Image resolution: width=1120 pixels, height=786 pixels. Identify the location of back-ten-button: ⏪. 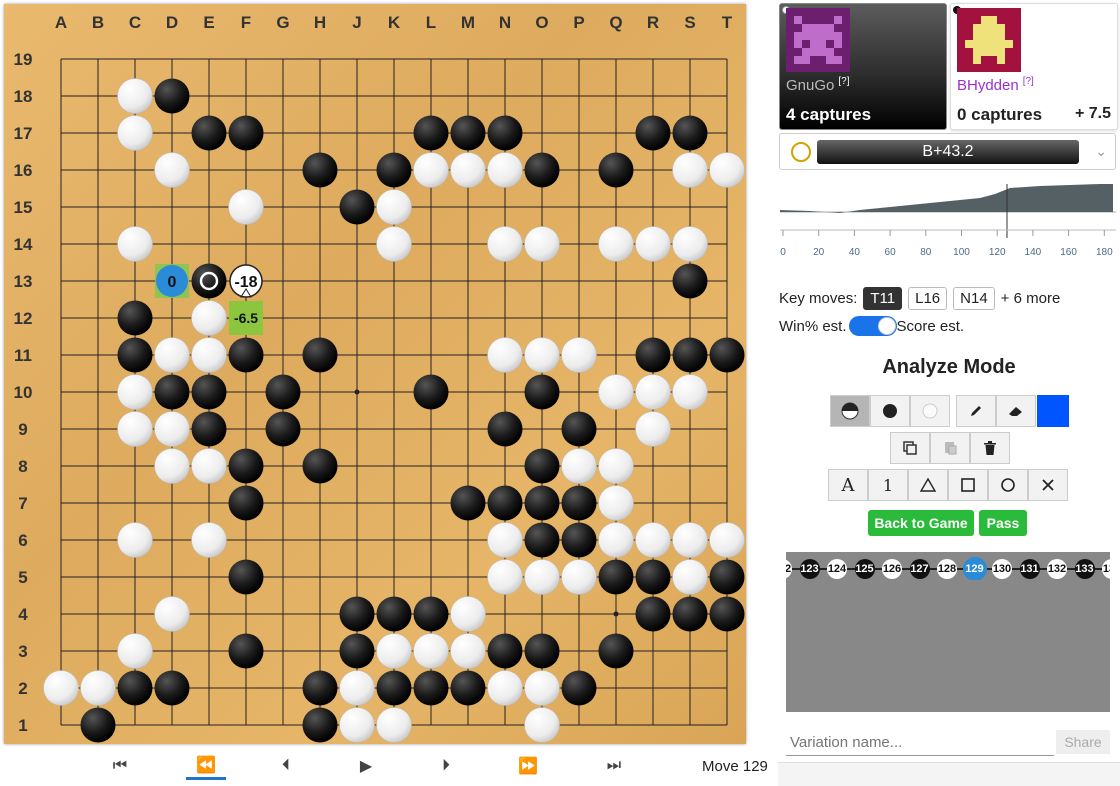
(206, 766).